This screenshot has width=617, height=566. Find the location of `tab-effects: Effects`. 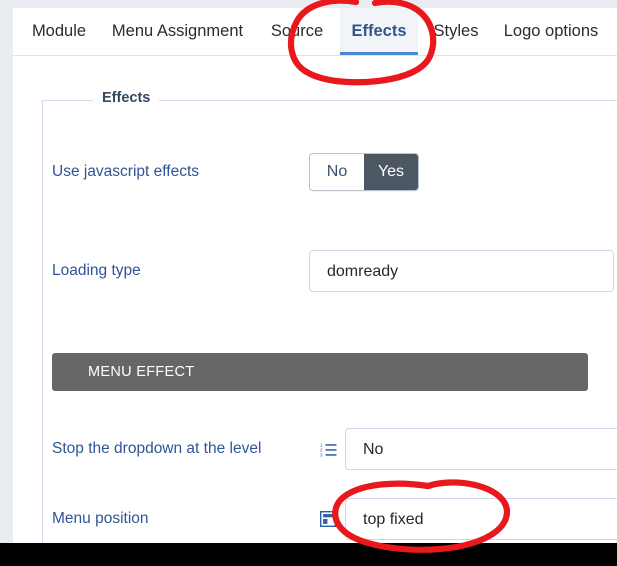

tab-effects: Effects is located at coordinates (379, 31).